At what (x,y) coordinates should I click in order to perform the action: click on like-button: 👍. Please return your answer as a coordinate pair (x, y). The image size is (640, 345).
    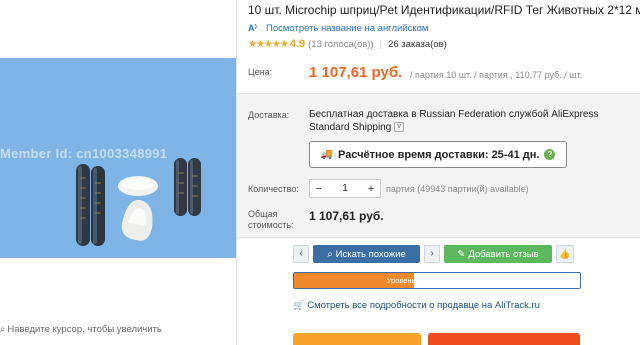
    Looking at the image, I should click on (565, 254).